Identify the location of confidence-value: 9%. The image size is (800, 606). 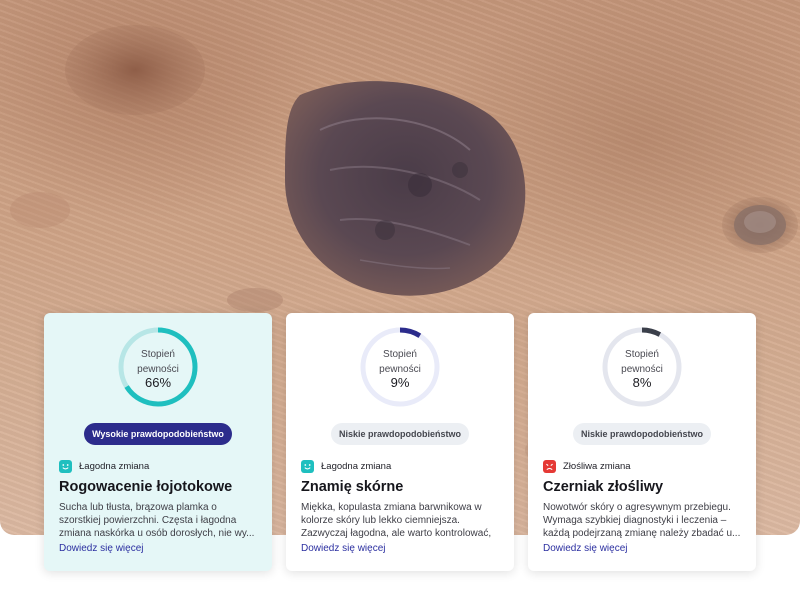
(400, 382).